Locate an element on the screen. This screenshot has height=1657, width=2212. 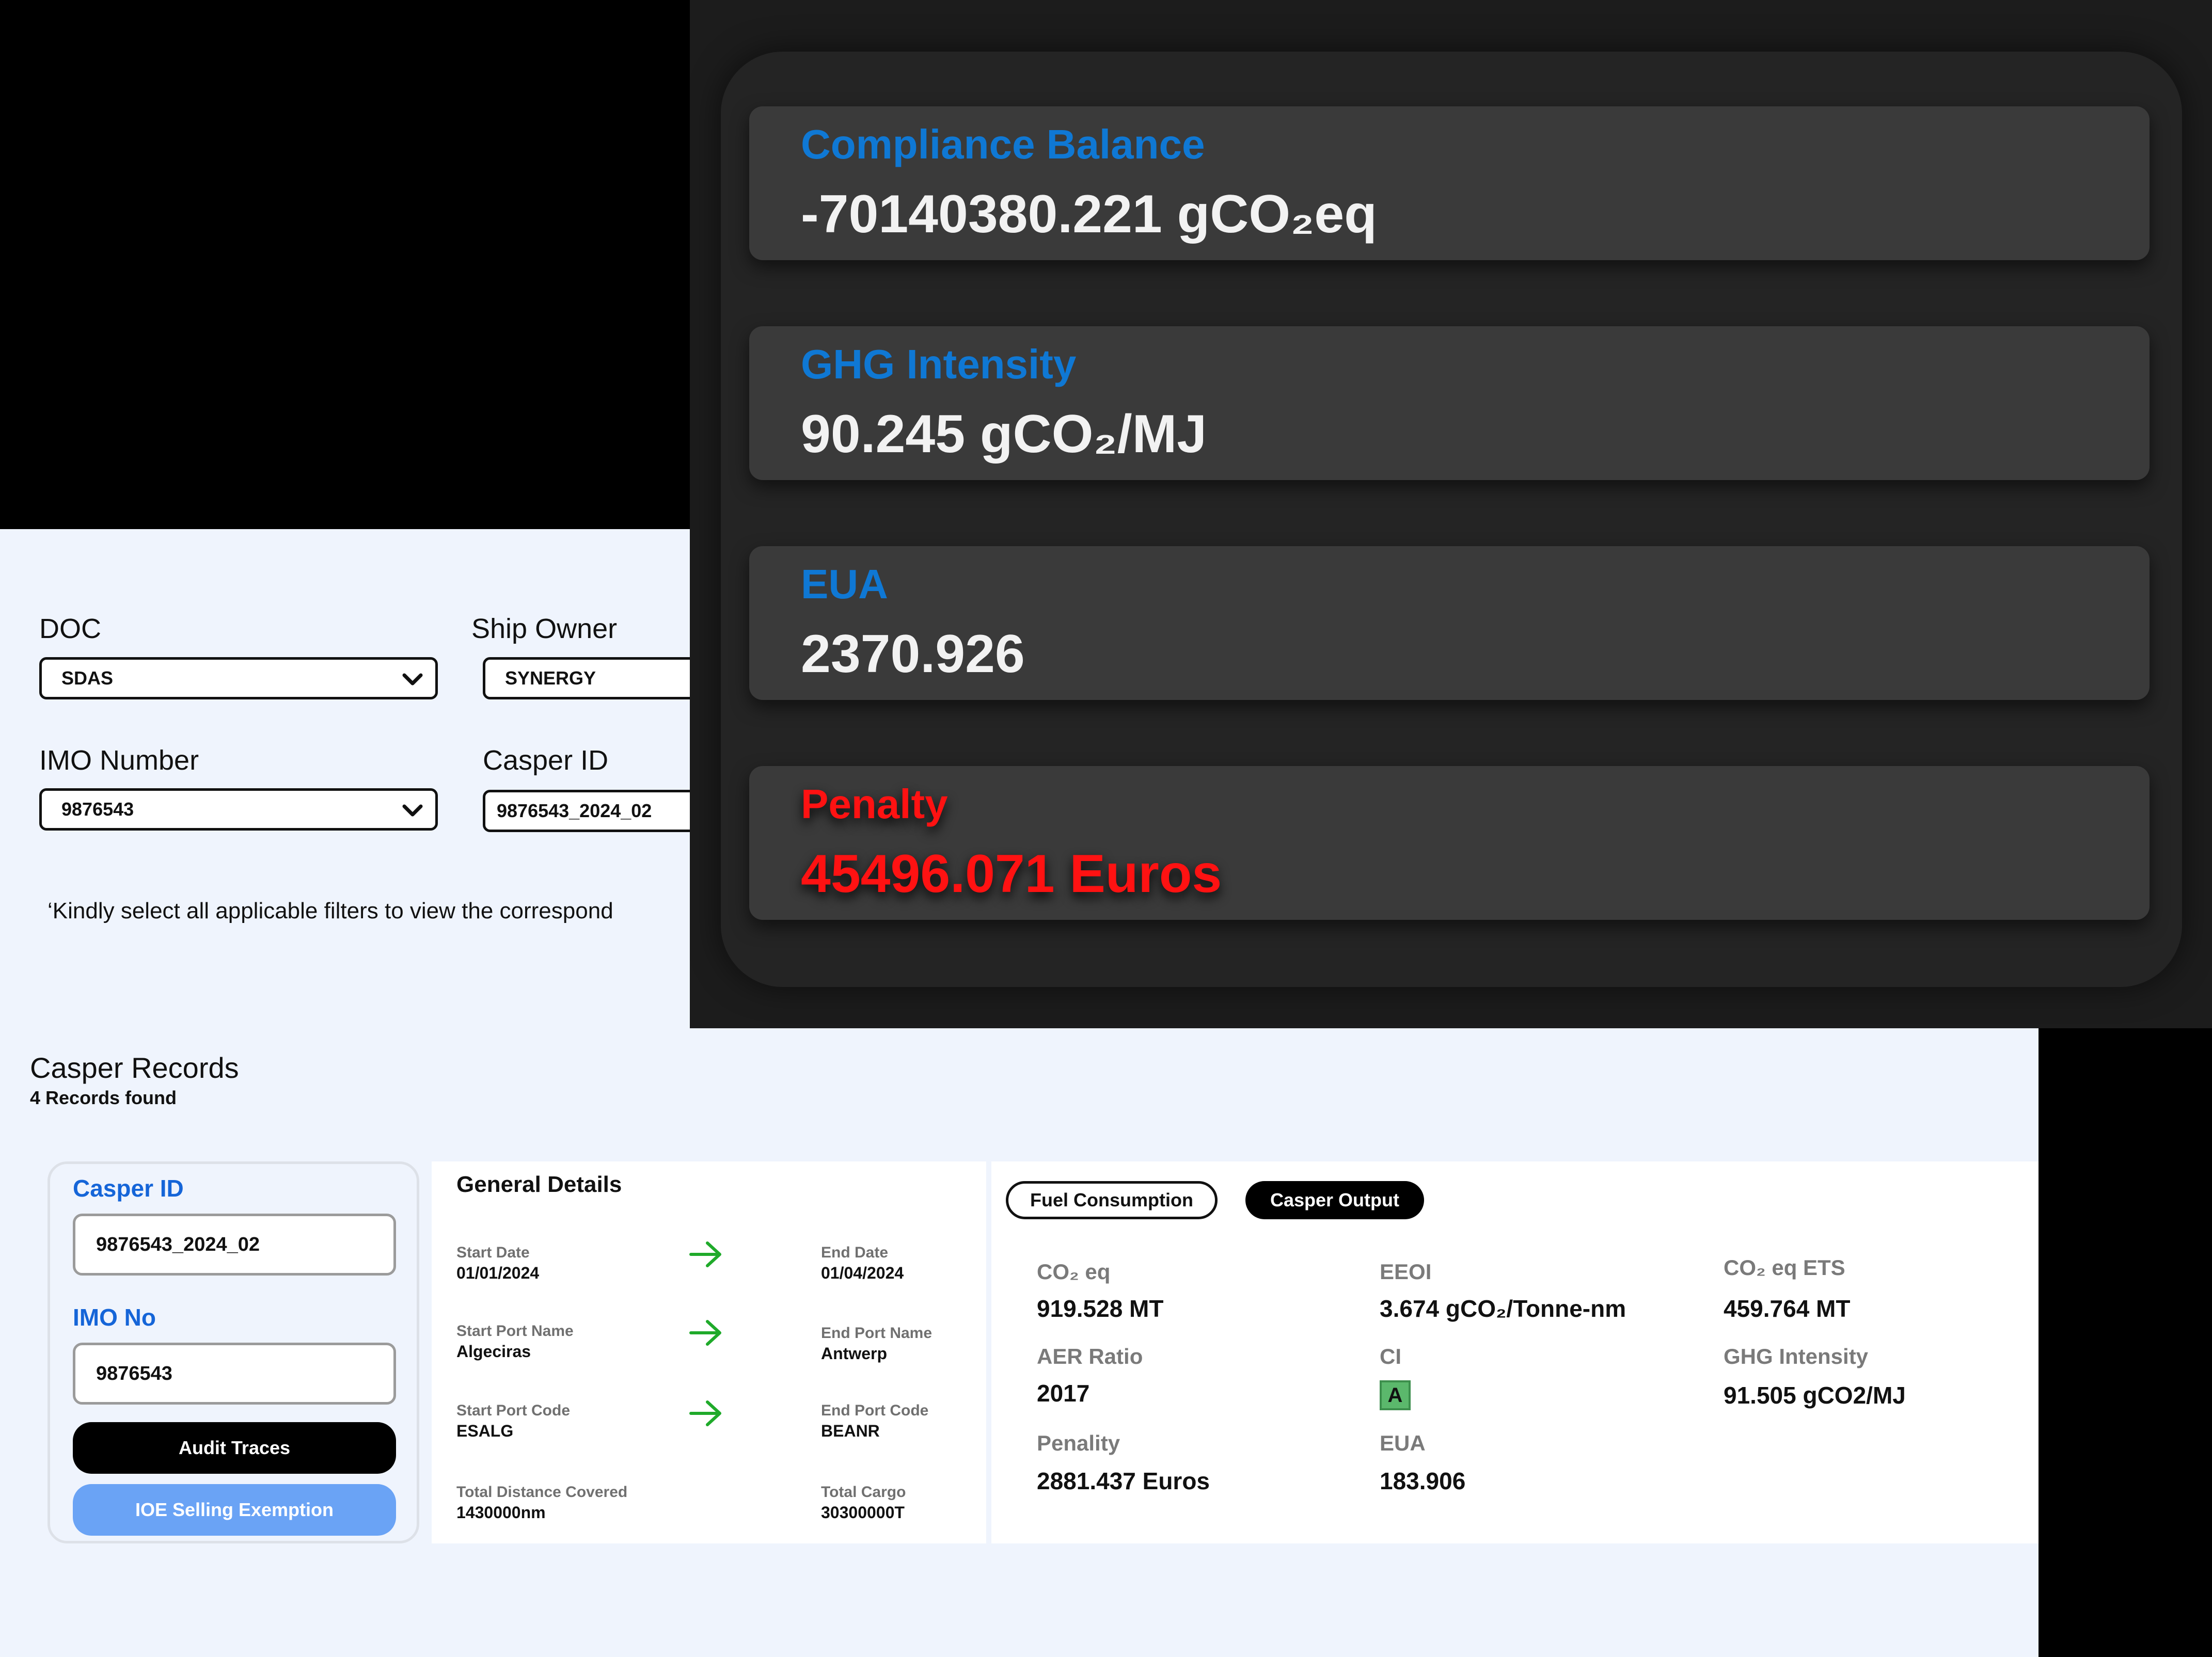
imo-number-select: 9876543 is located at coordinates (239, 809).